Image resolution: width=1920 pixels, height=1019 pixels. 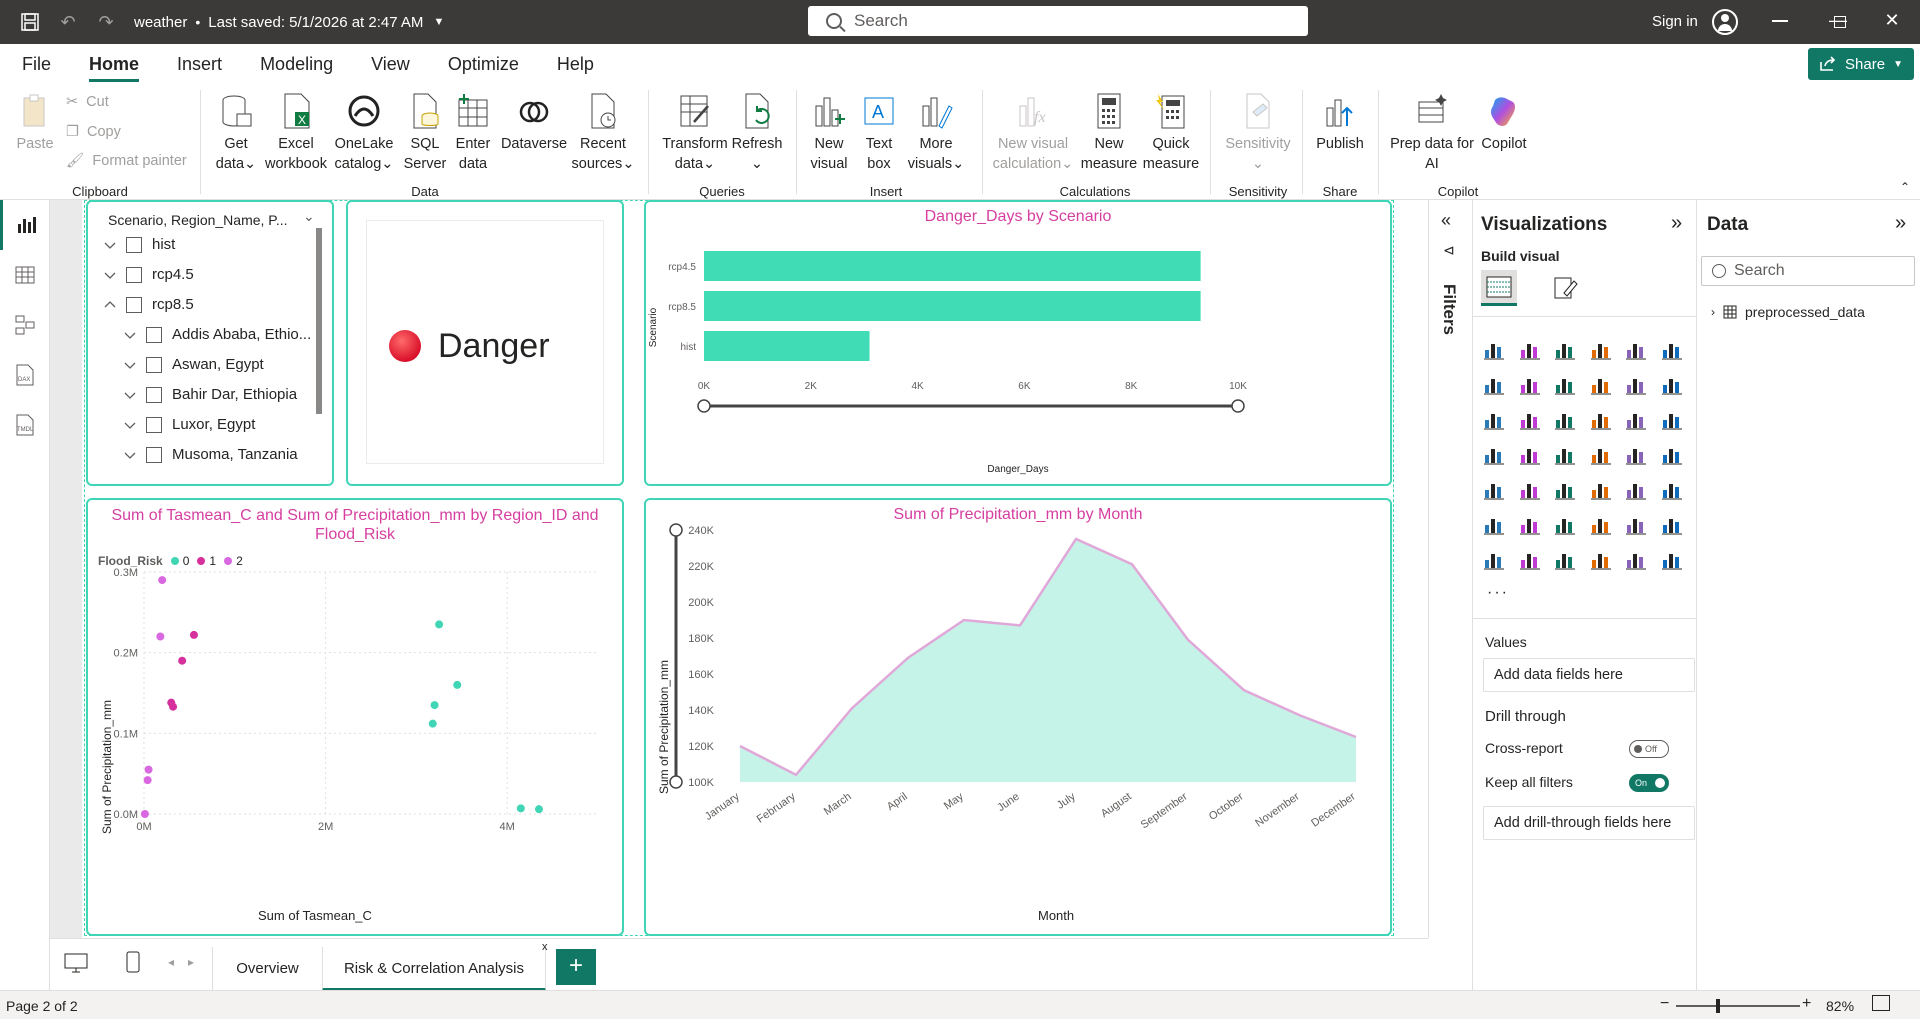 I want to click on next-page-icon: ▸, so click(x=191, y=962).